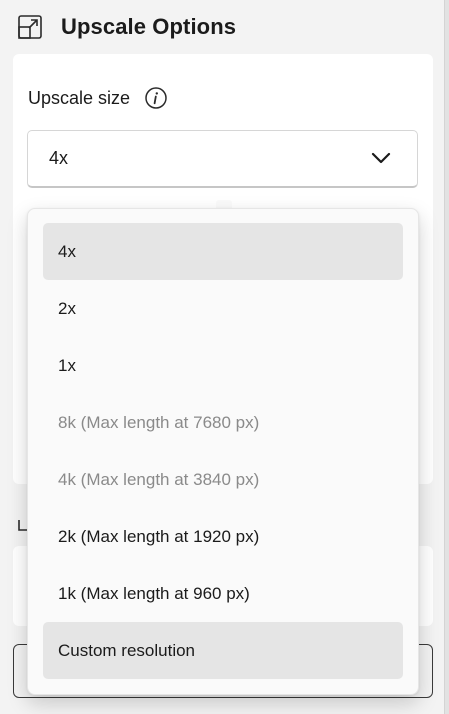 This screenshot has height=714, width=449. Describe the element at coordinates (223, 308) in the screenshot. I see `dropdown-option-2x: 2x` at that location.